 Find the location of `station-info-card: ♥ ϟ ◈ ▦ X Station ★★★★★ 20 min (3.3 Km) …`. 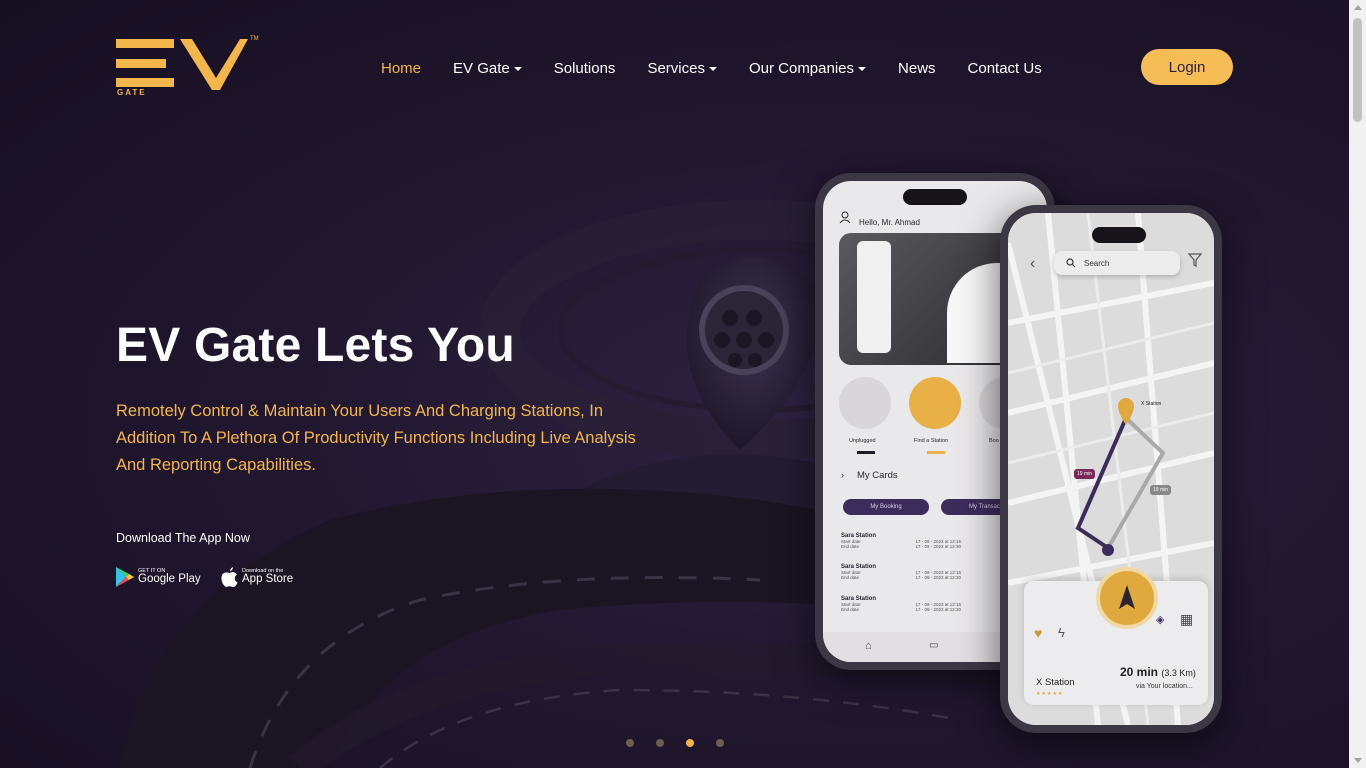

station-info-card: ♥ ϟ ◈ ▦ X Station ★★★★★ 20 min (3.3 Km) … is located at coordinates (1116, 636).